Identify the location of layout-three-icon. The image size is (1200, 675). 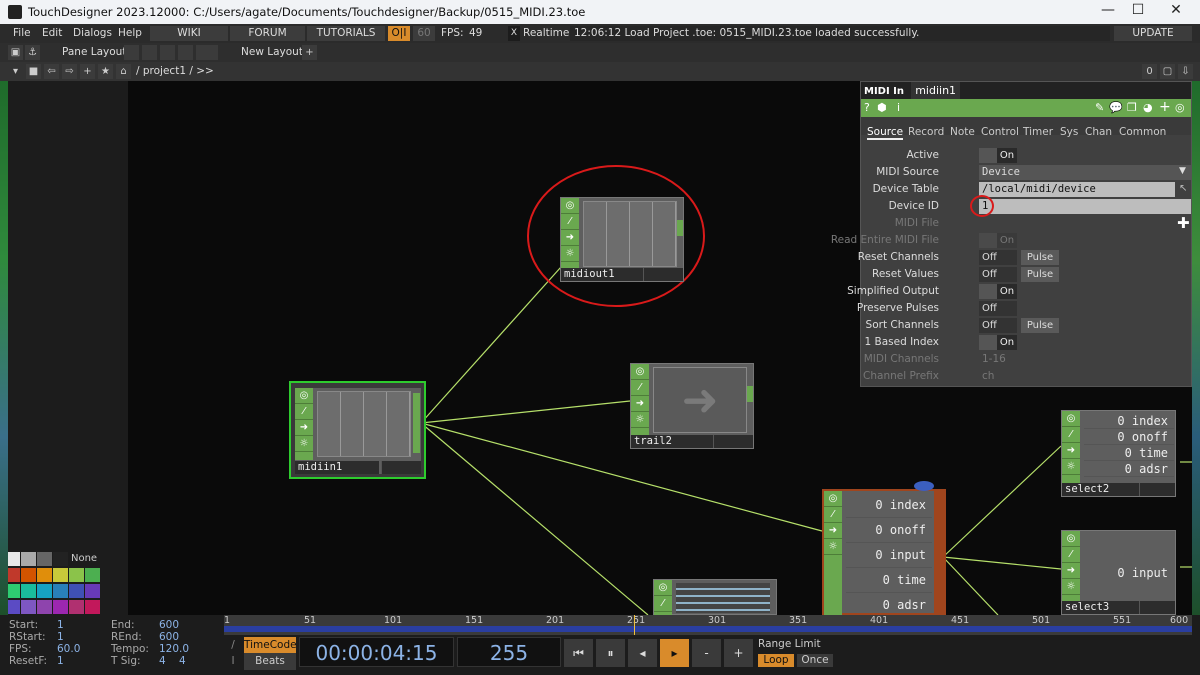
(185, 52).